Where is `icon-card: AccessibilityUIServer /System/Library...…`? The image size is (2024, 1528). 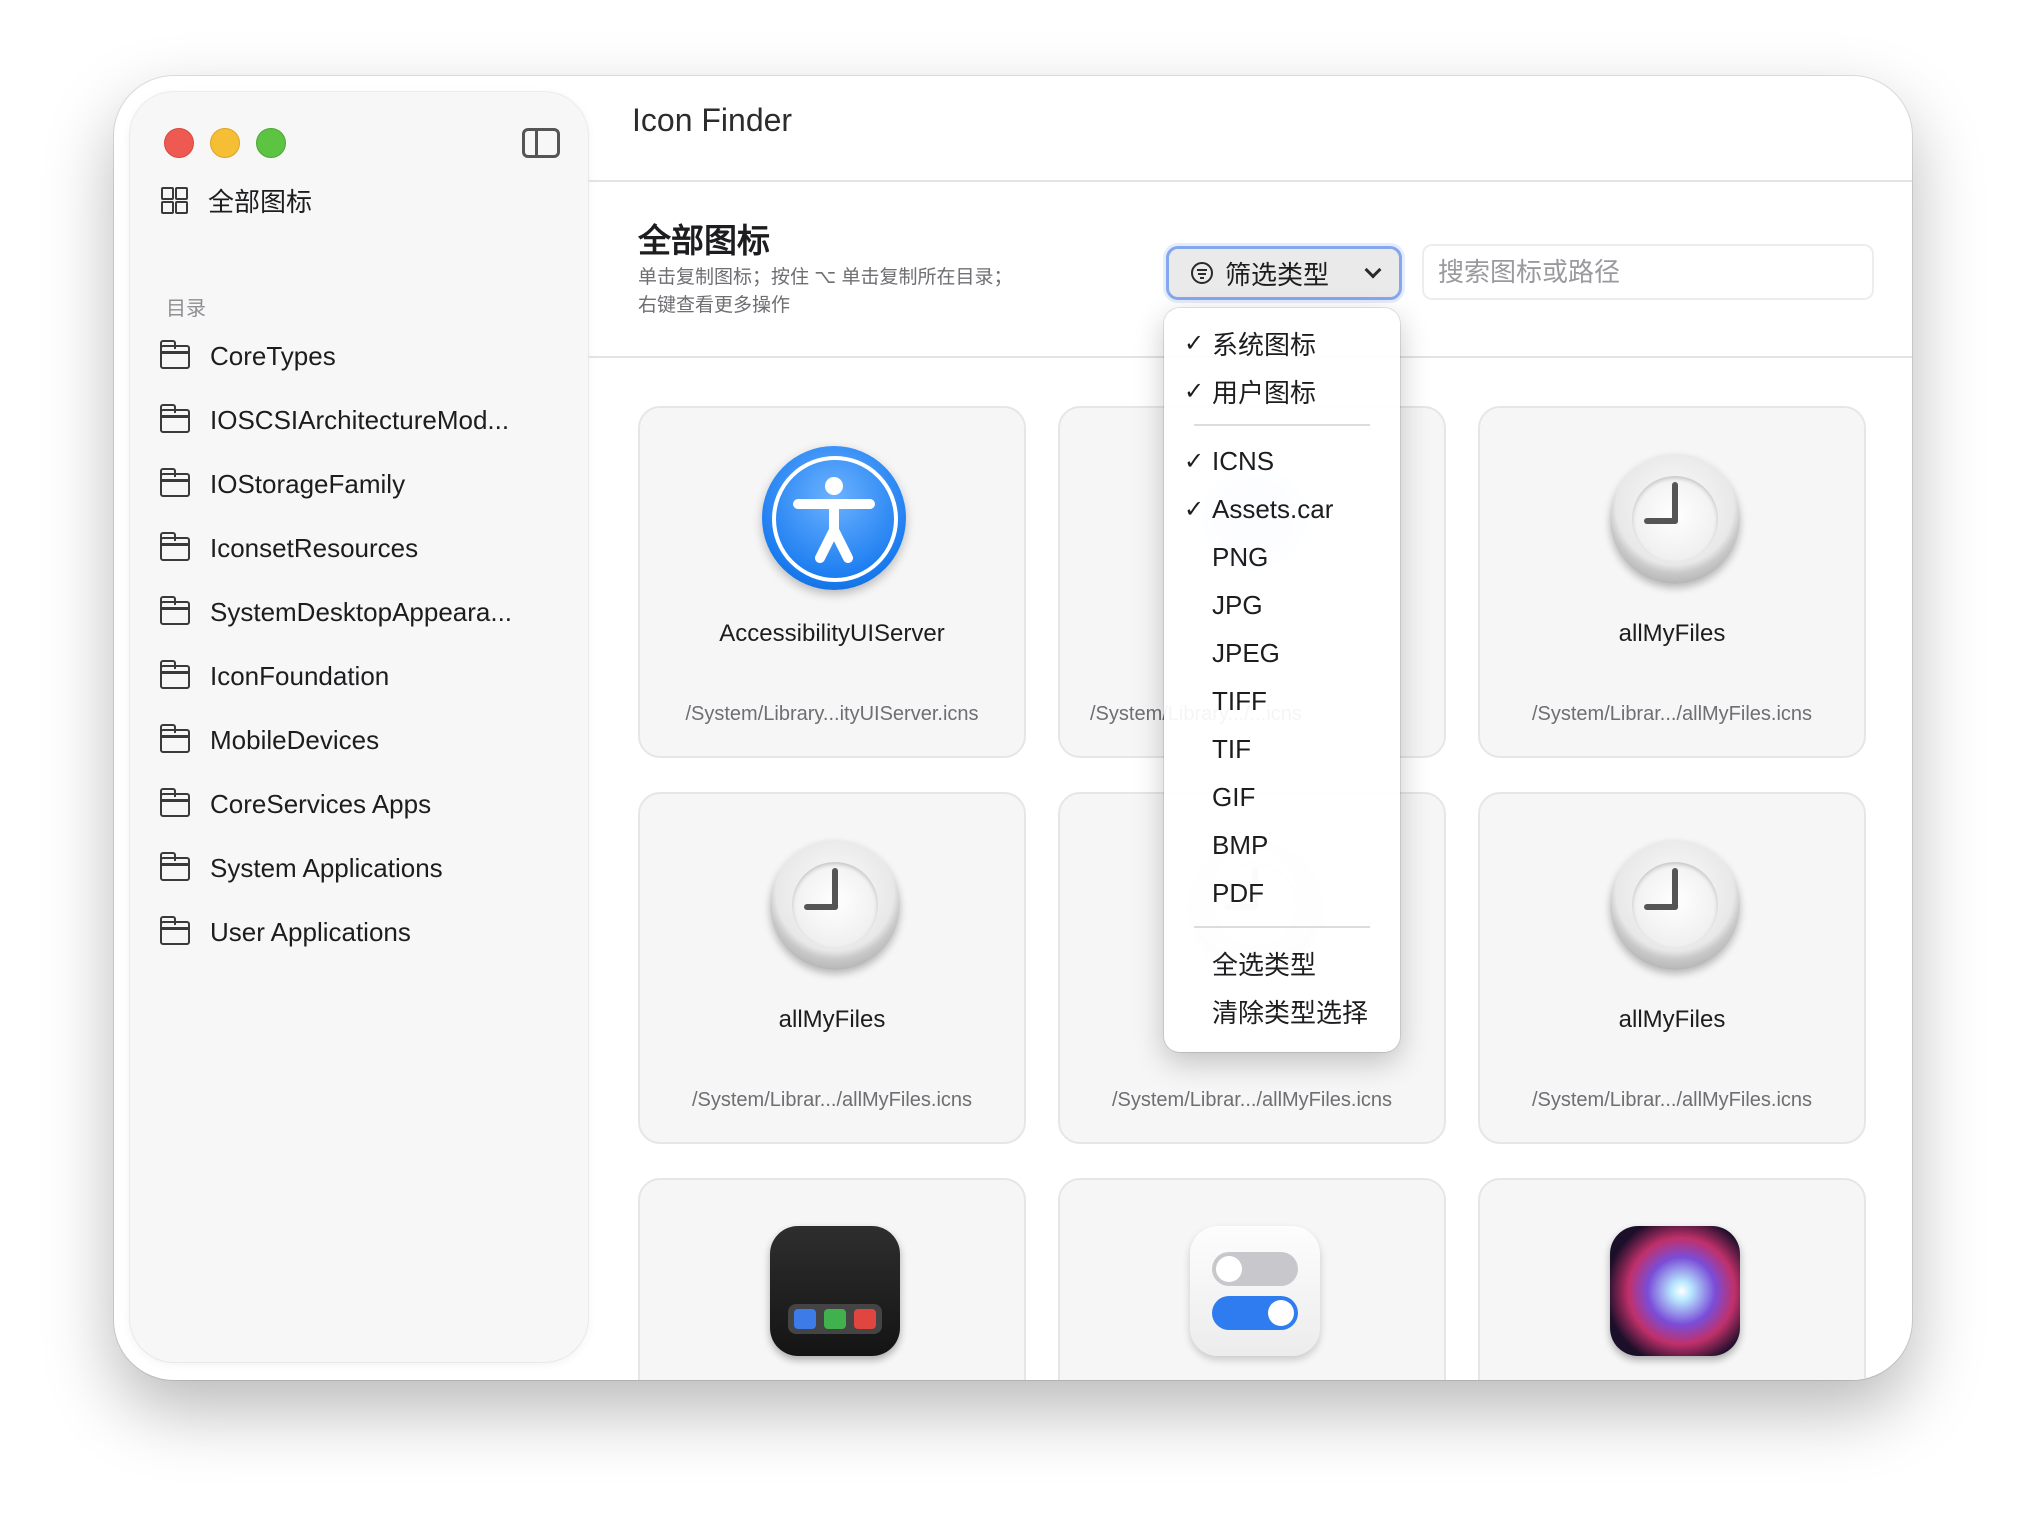 icon-card: AccessibilityUIServer /System/Library...… is located at coordinates (832, 582).